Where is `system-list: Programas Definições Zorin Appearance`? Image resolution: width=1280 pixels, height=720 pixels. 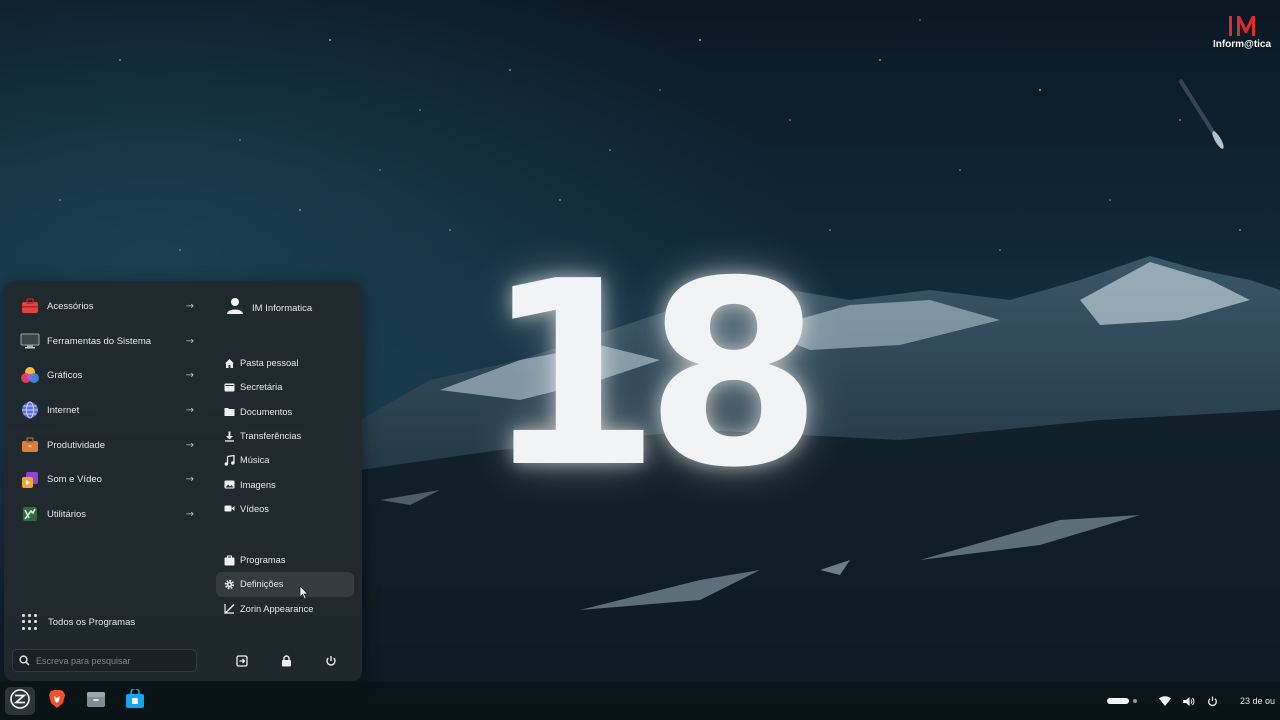 system-list: Programas Definições Zorin Appearance is located at coordinates (285, 584).